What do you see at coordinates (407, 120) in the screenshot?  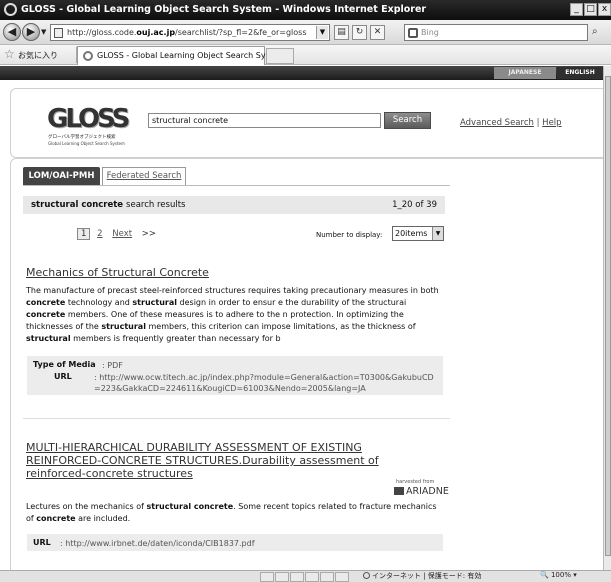 I see `search-button: Search` at bounding box center [407, 120].